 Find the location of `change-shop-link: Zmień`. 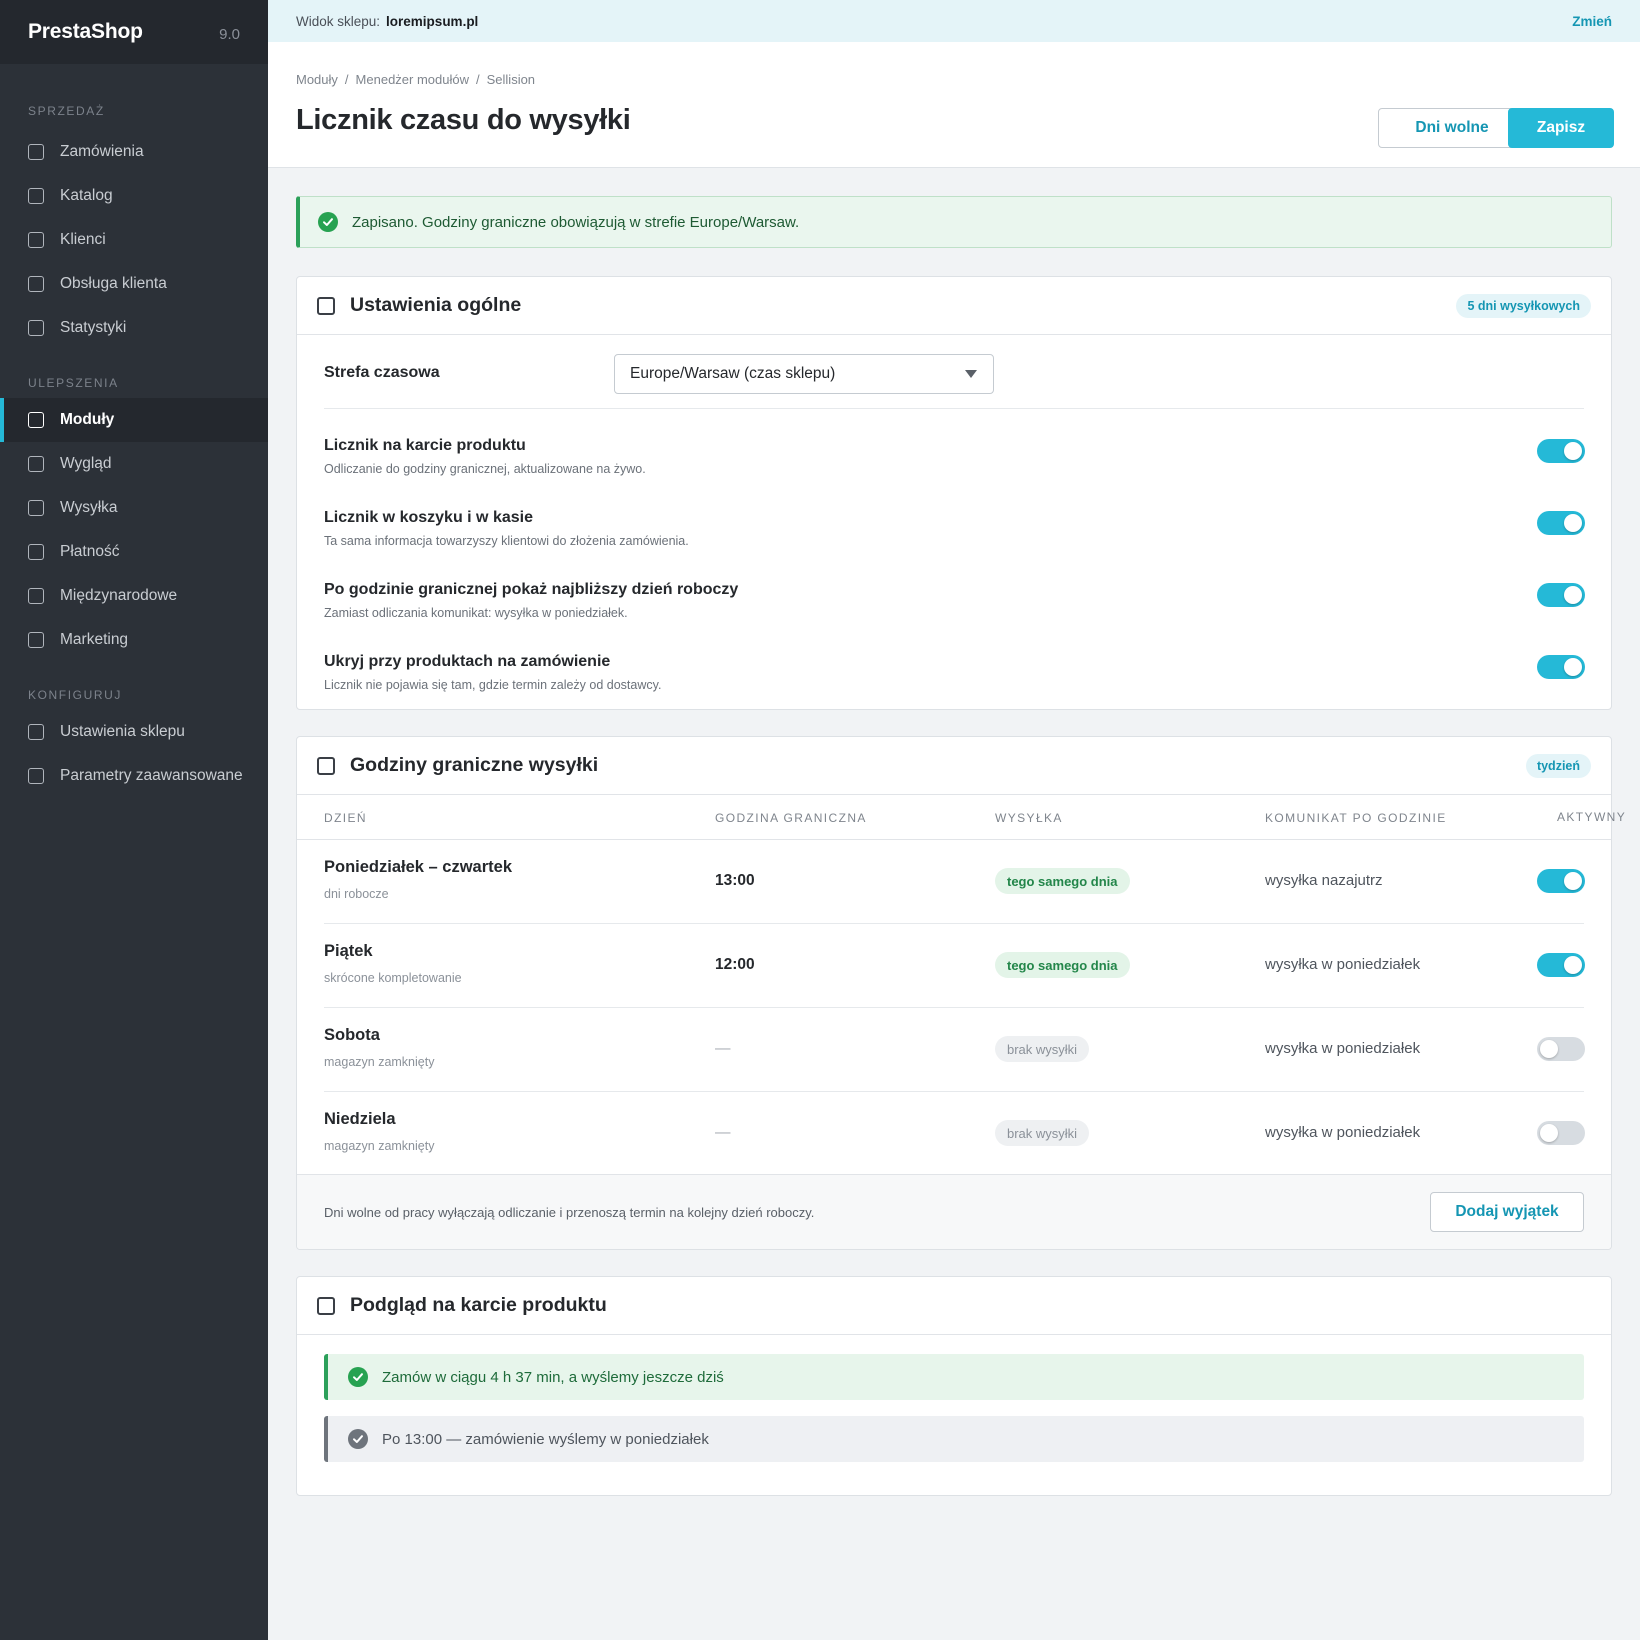

change-shop-link: Zmień is located at coordinates (1592, 21).